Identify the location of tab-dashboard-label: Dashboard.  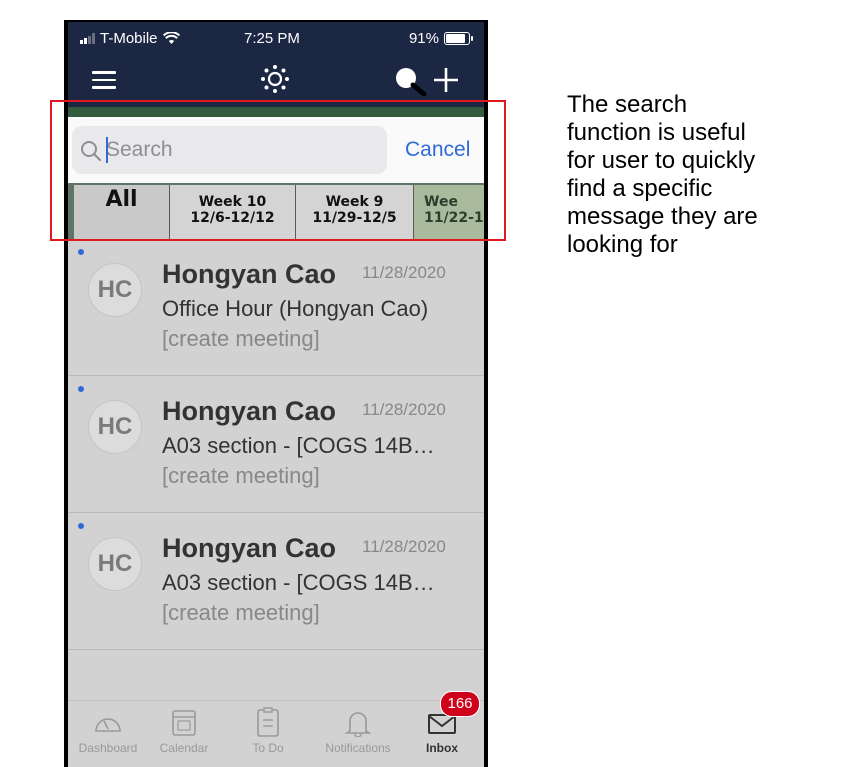
(108, 748).